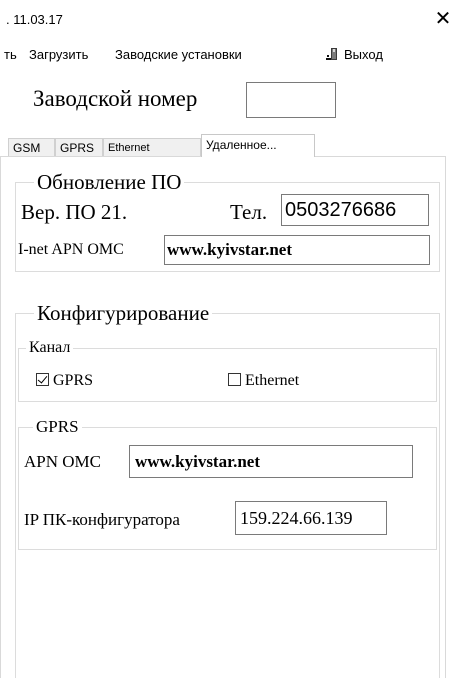 The height and width of the screenshot is (678, 459). What do you see at coordinates (62, 461) in the screenshot?
I see `gprs-apn-label: APN ОМС` at bounding box center [62, 461].